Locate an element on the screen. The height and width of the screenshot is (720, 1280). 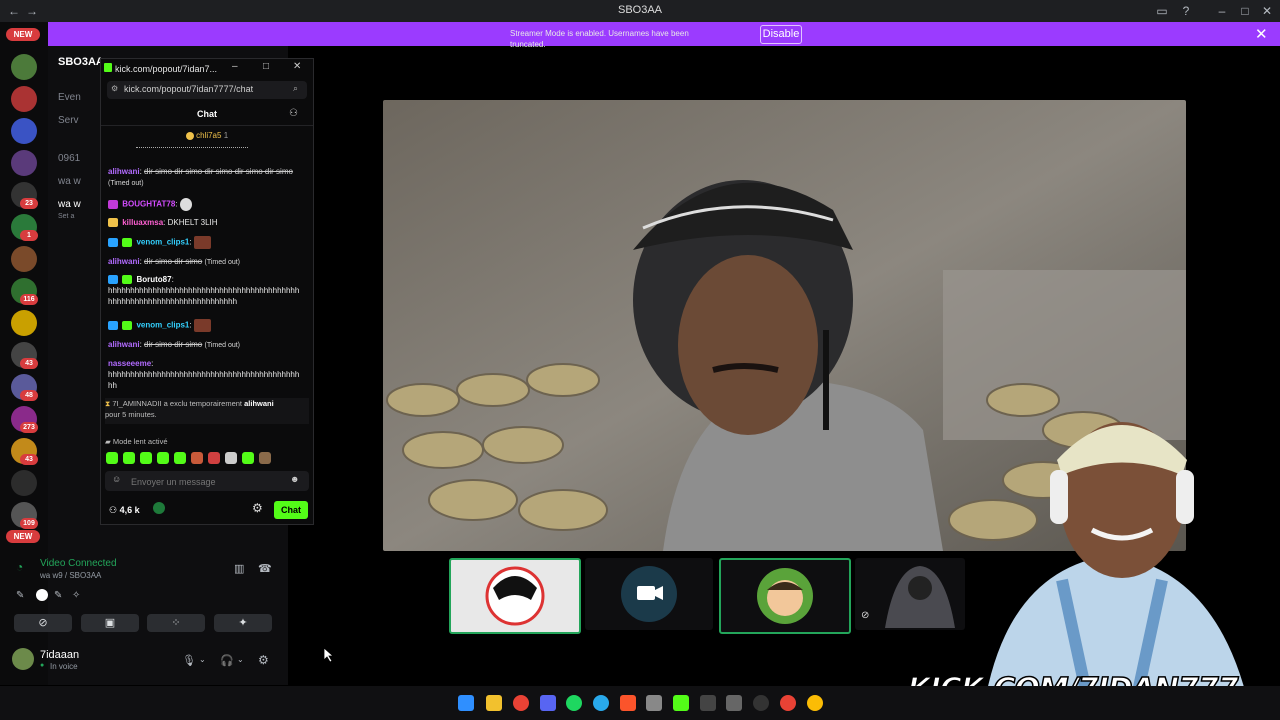
activities-icon: ⁘ is located at coordinates (176, 623).